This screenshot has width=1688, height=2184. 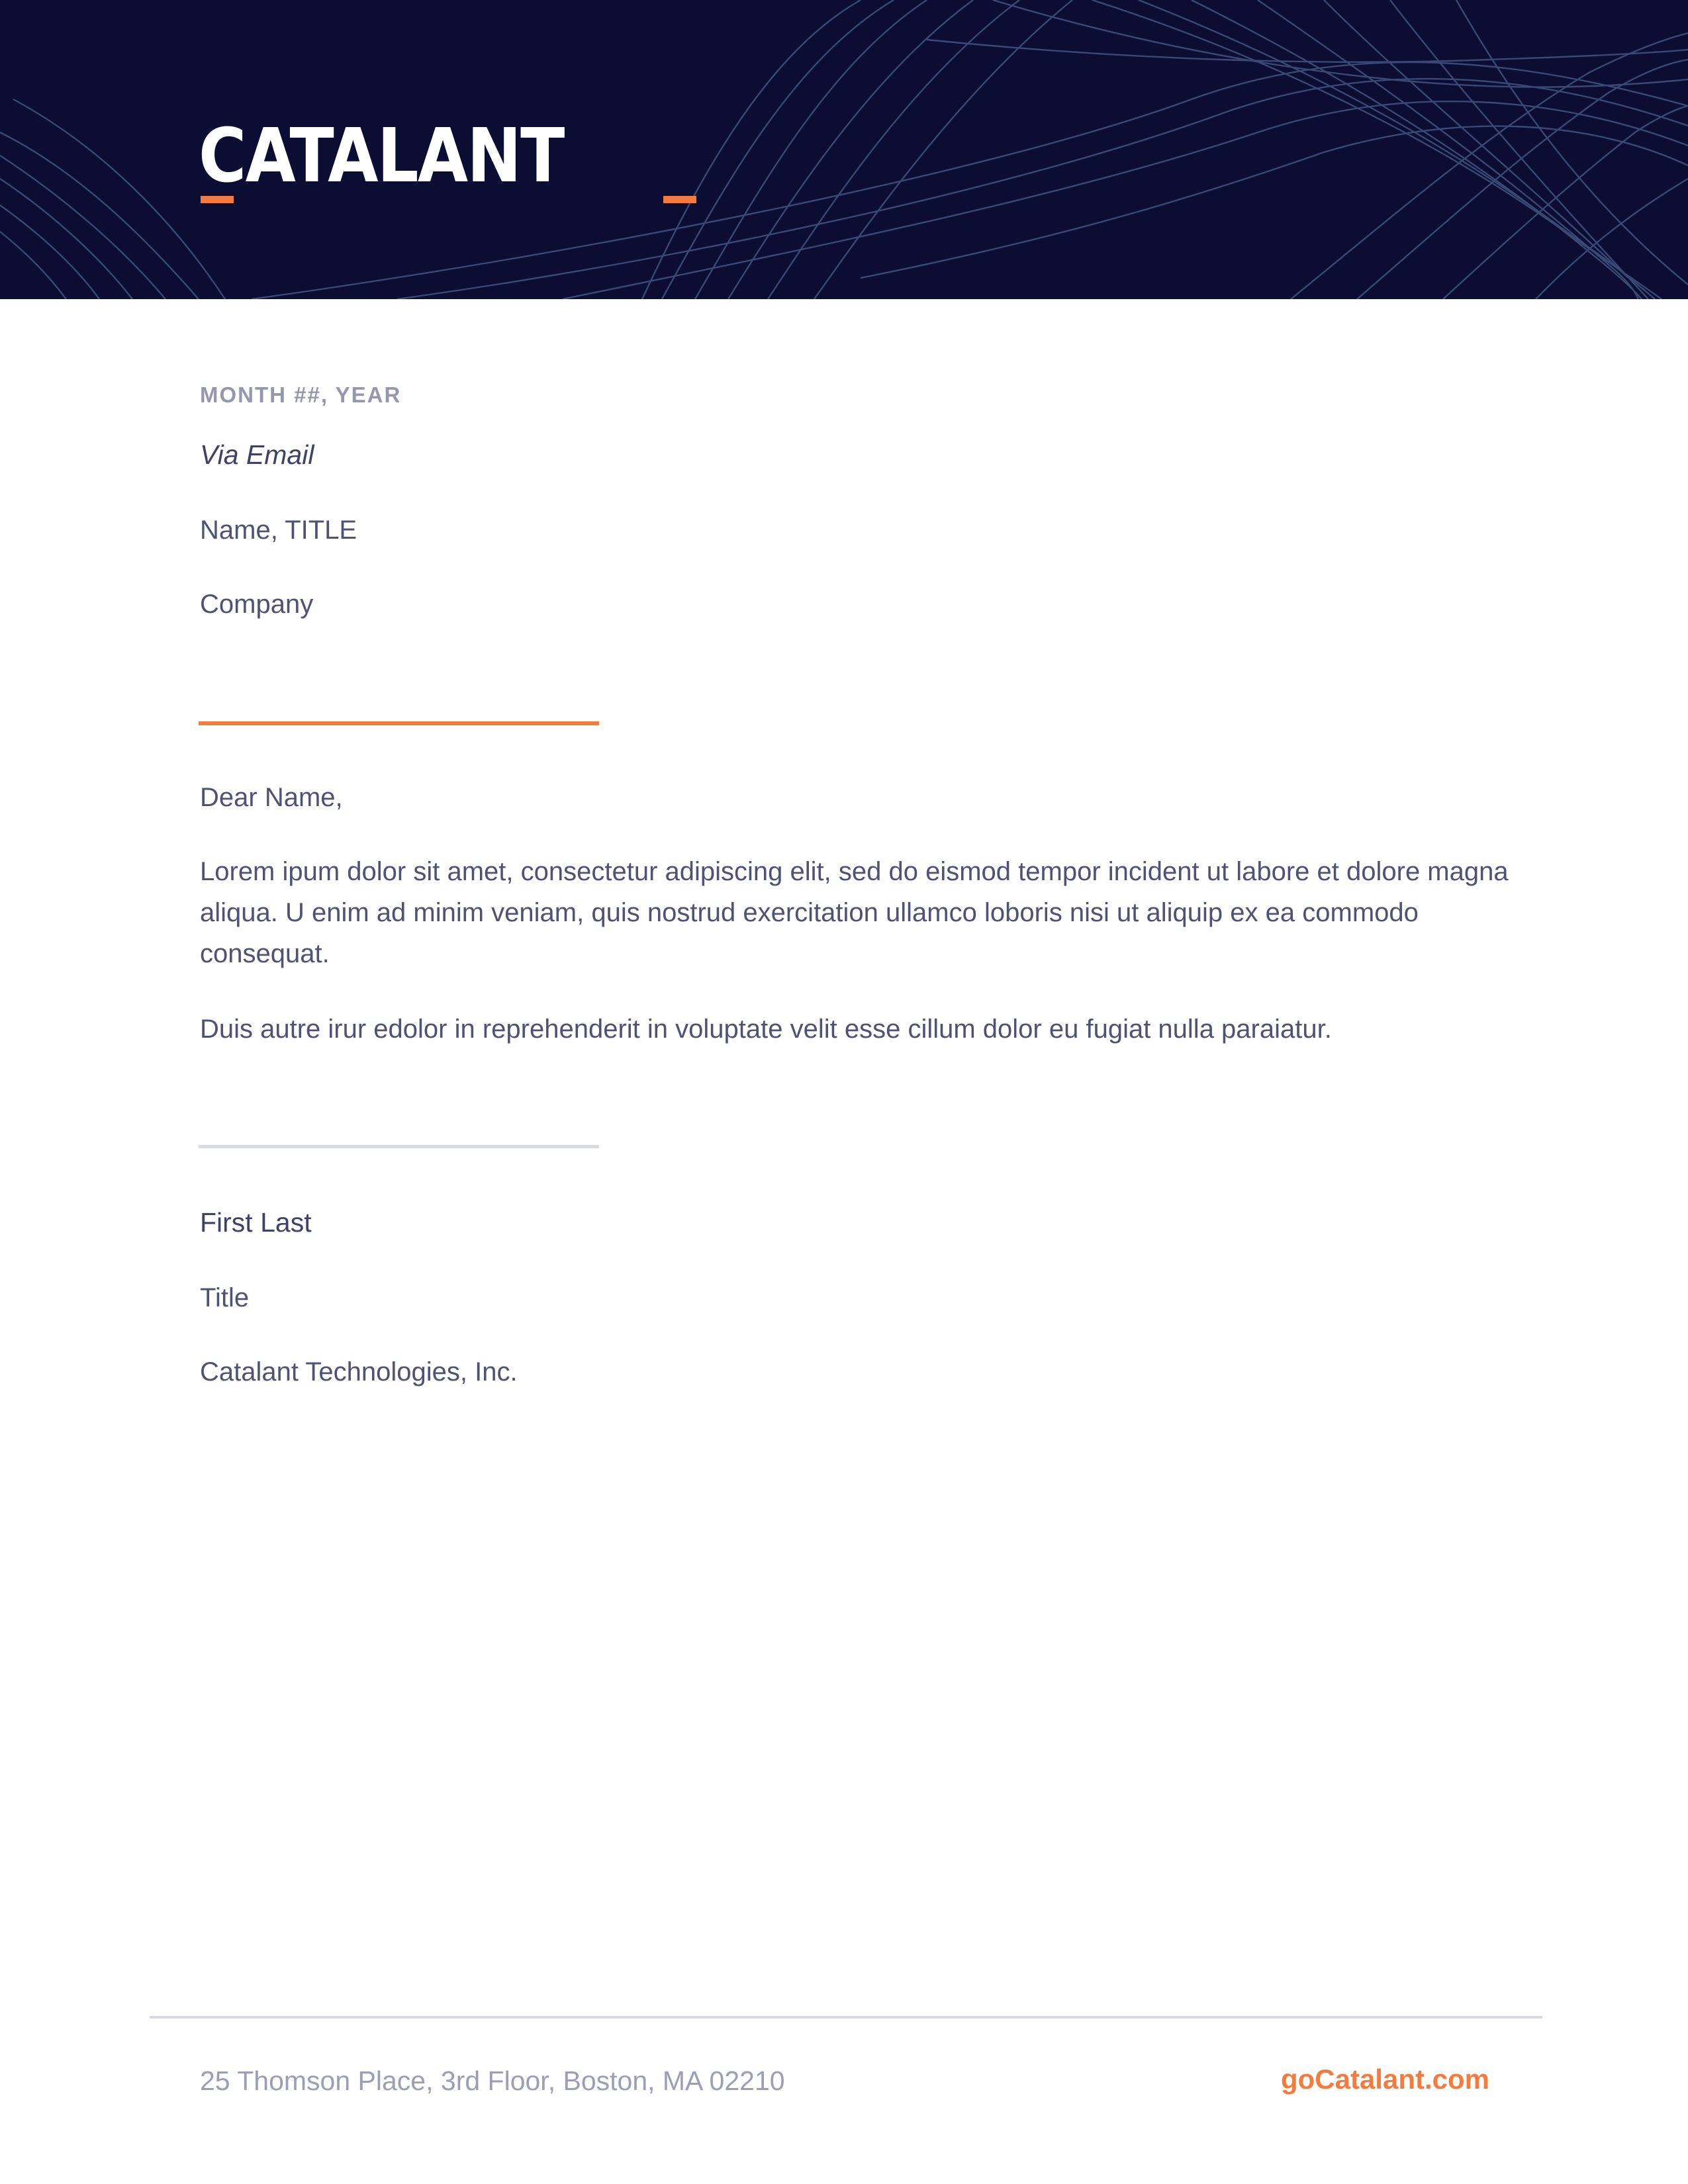 I want to click on delivery-method: Via Email, so click(x=257, y=454).